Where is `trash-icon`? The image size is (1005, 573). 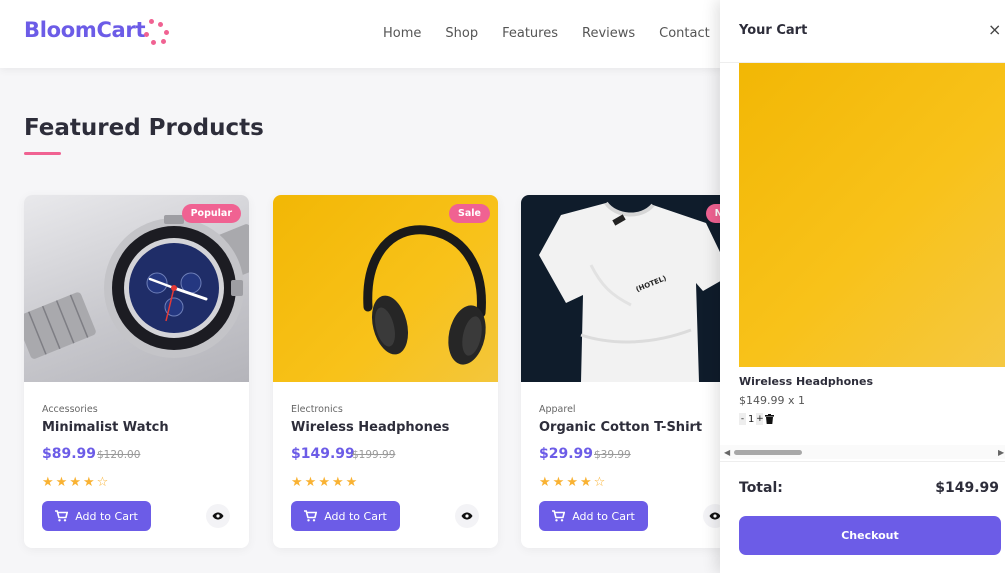 trash-icon is located at coordinates (770, 419).